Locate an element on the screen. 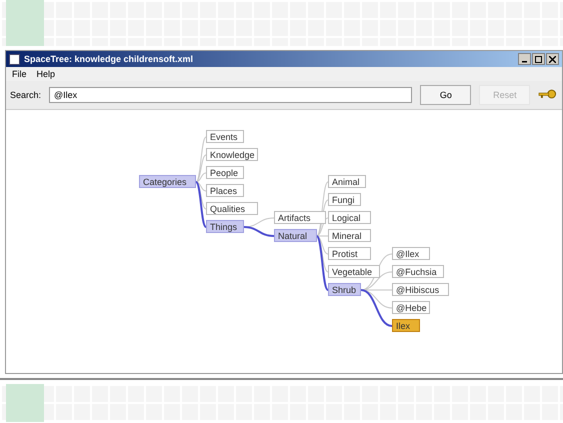 The width and height of the screenshot is (563, 423). tree-node: Places is located at coordinates (225, 190).